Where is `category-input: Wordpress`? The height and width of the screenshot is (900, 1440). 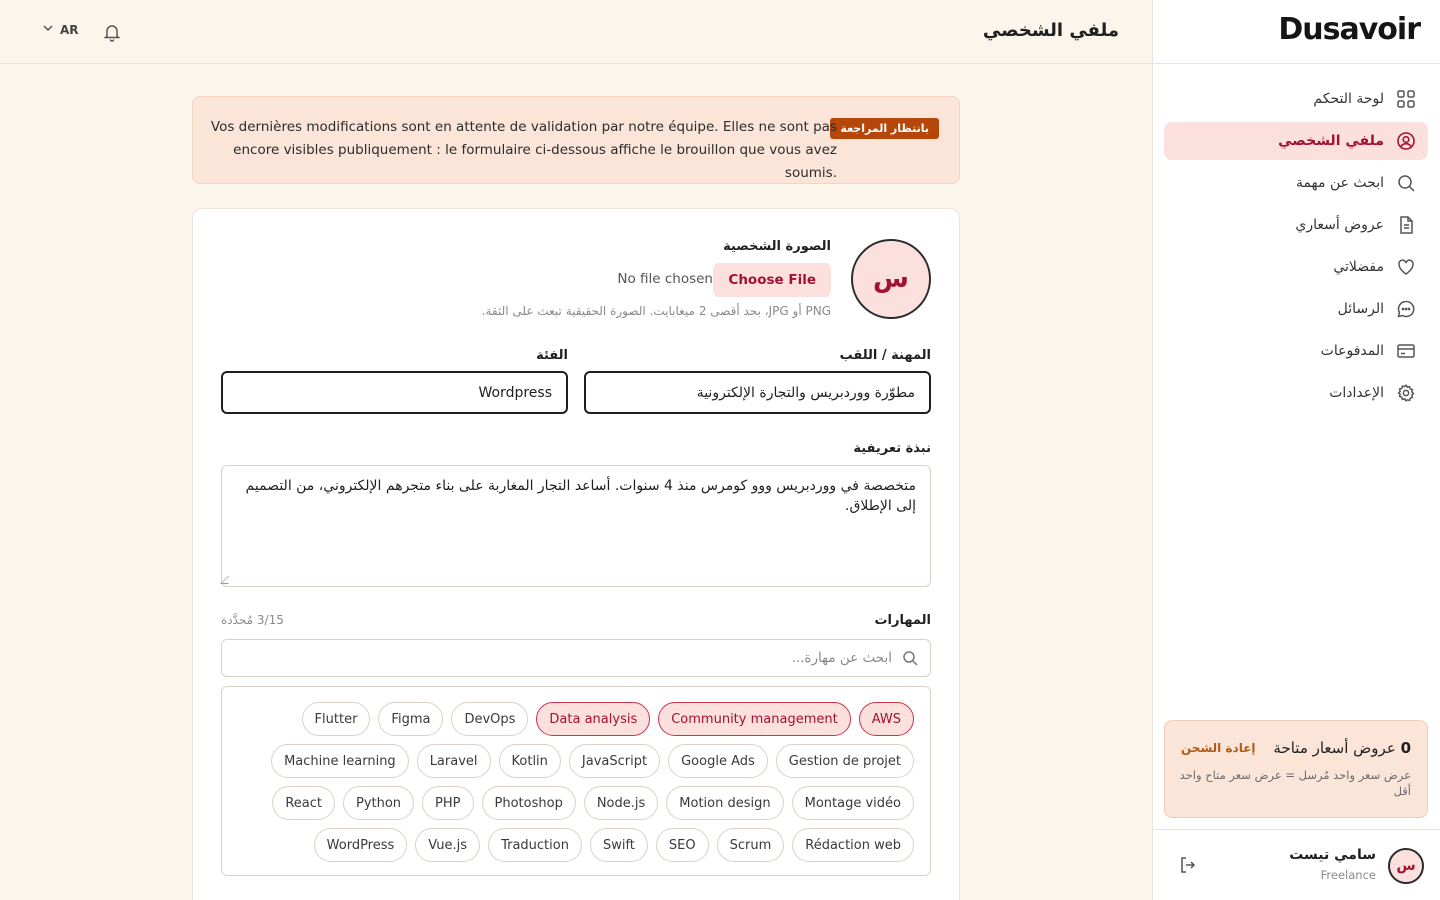 category-input: Wordpress is located at coordinates (394, 392).